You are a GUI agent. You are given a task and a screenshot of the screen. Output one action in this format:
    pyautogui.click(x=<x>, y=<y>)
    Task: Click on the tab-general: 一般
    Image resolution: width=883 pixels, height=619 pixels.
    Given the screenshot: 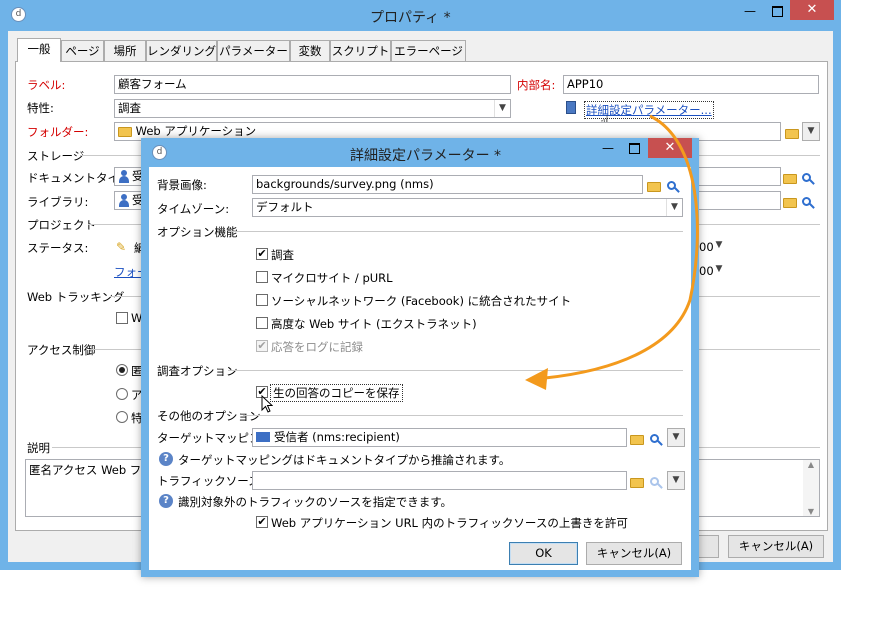 What is the action you would take?
    pyautogui.click(x=39, y=50)
    